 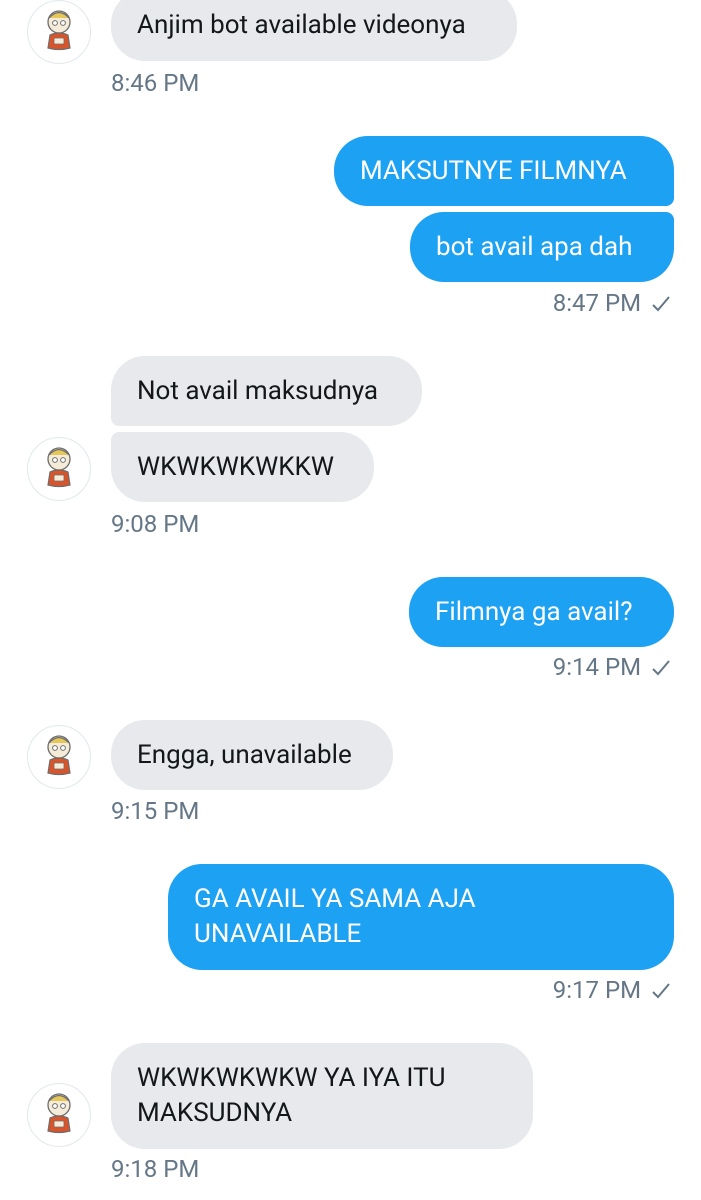 I want to click on message-text: Anjim bot available videonya, so click(x=301, y=25).